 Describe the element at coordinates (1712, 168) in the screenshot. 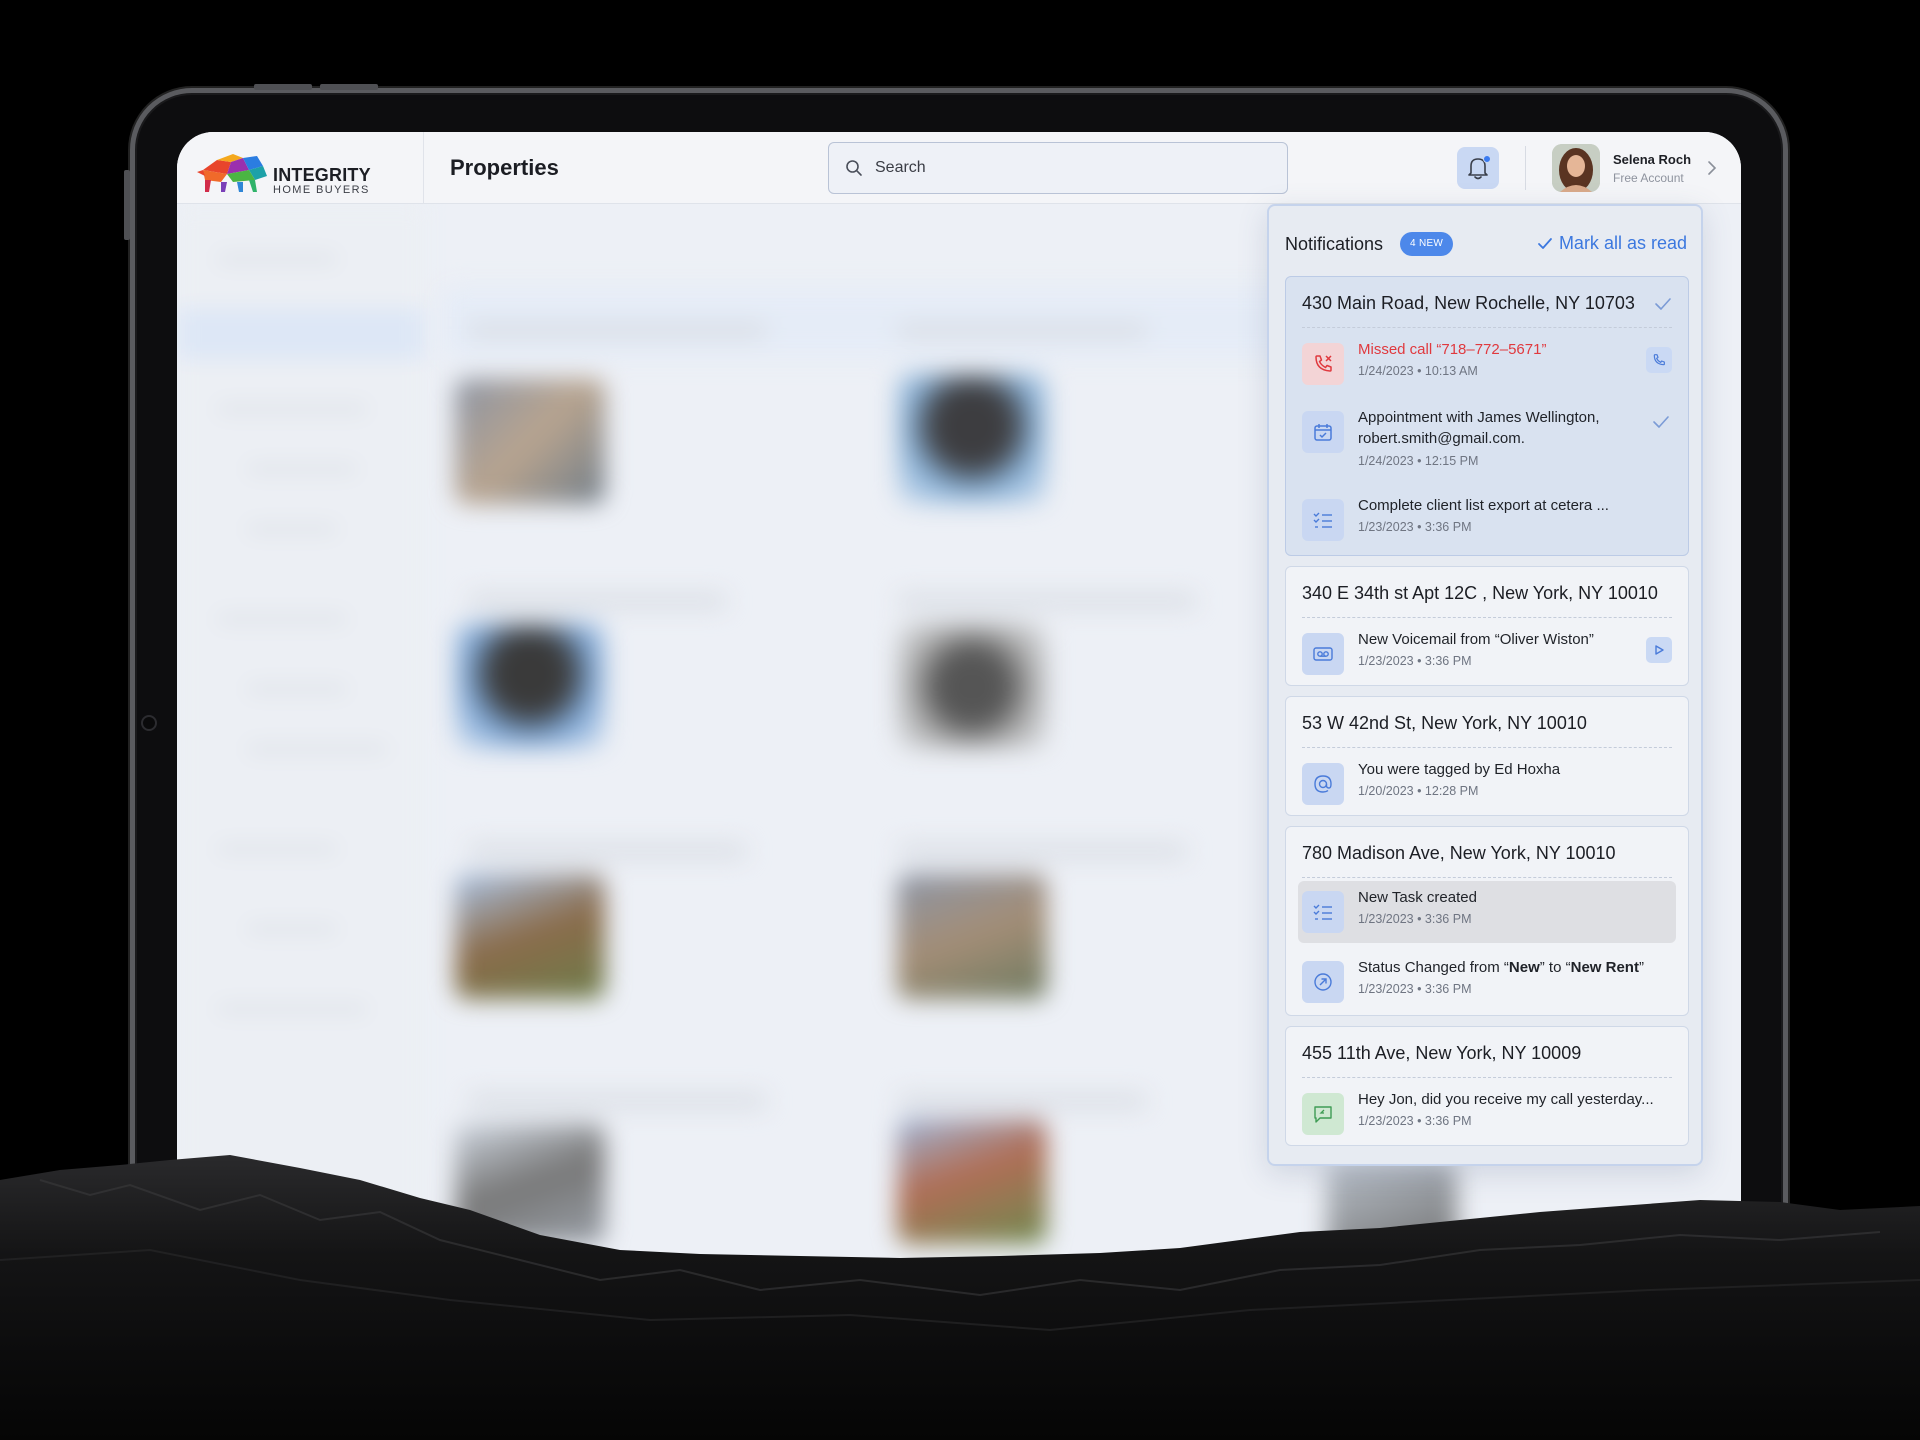

I see `chevron-right-icon` at that location.